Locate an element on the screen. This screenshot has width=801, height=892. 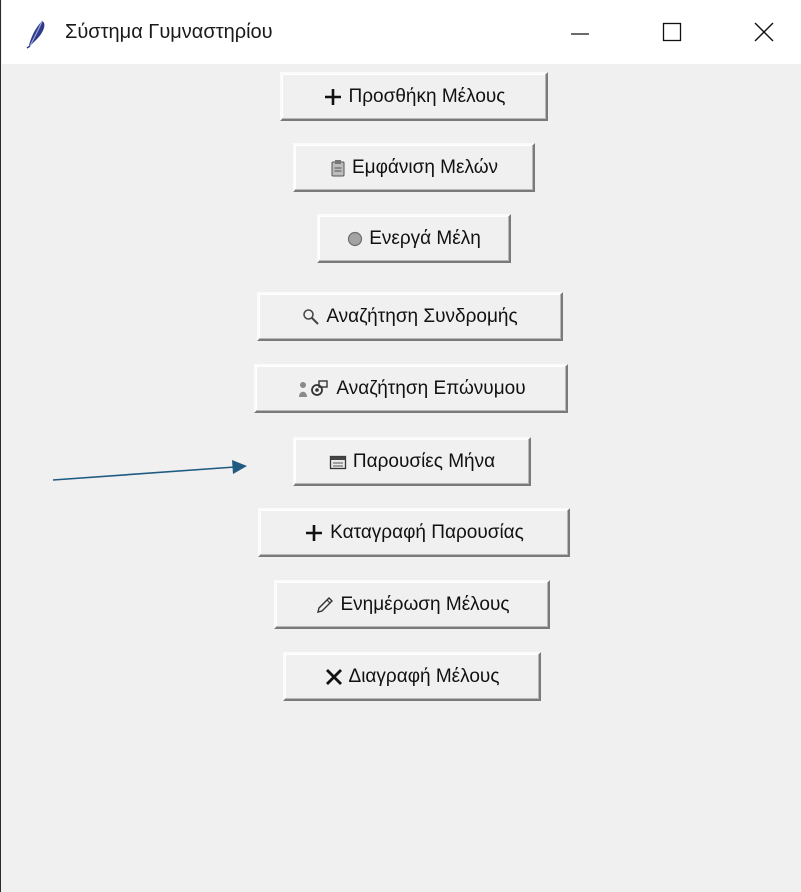
close-icon is located at coordinates (764, 32).